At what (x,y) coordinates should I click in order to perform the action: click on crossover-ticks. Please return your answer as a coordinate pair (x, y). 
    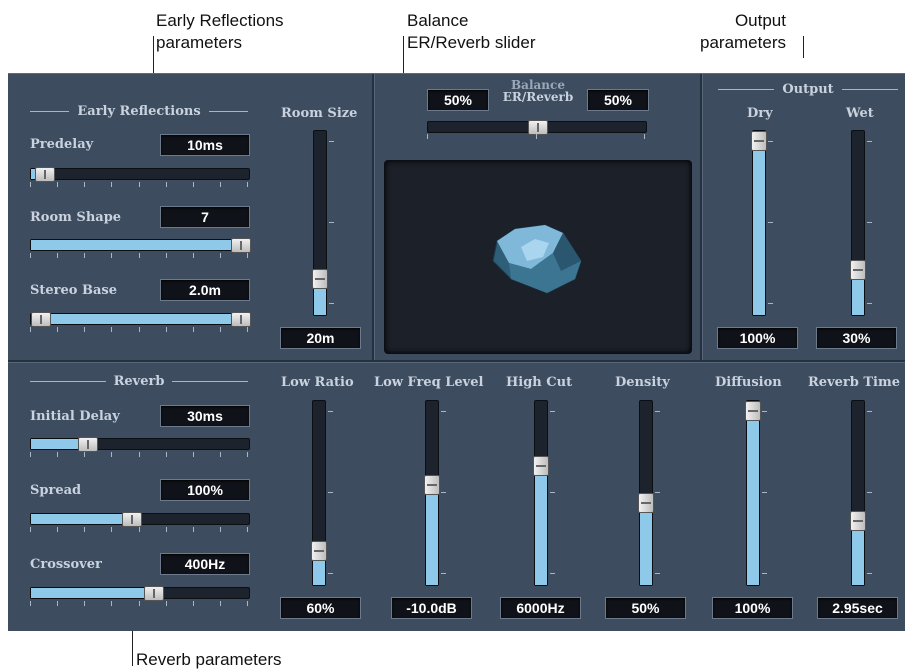
    Looking at the image, I should click on (139, 603).